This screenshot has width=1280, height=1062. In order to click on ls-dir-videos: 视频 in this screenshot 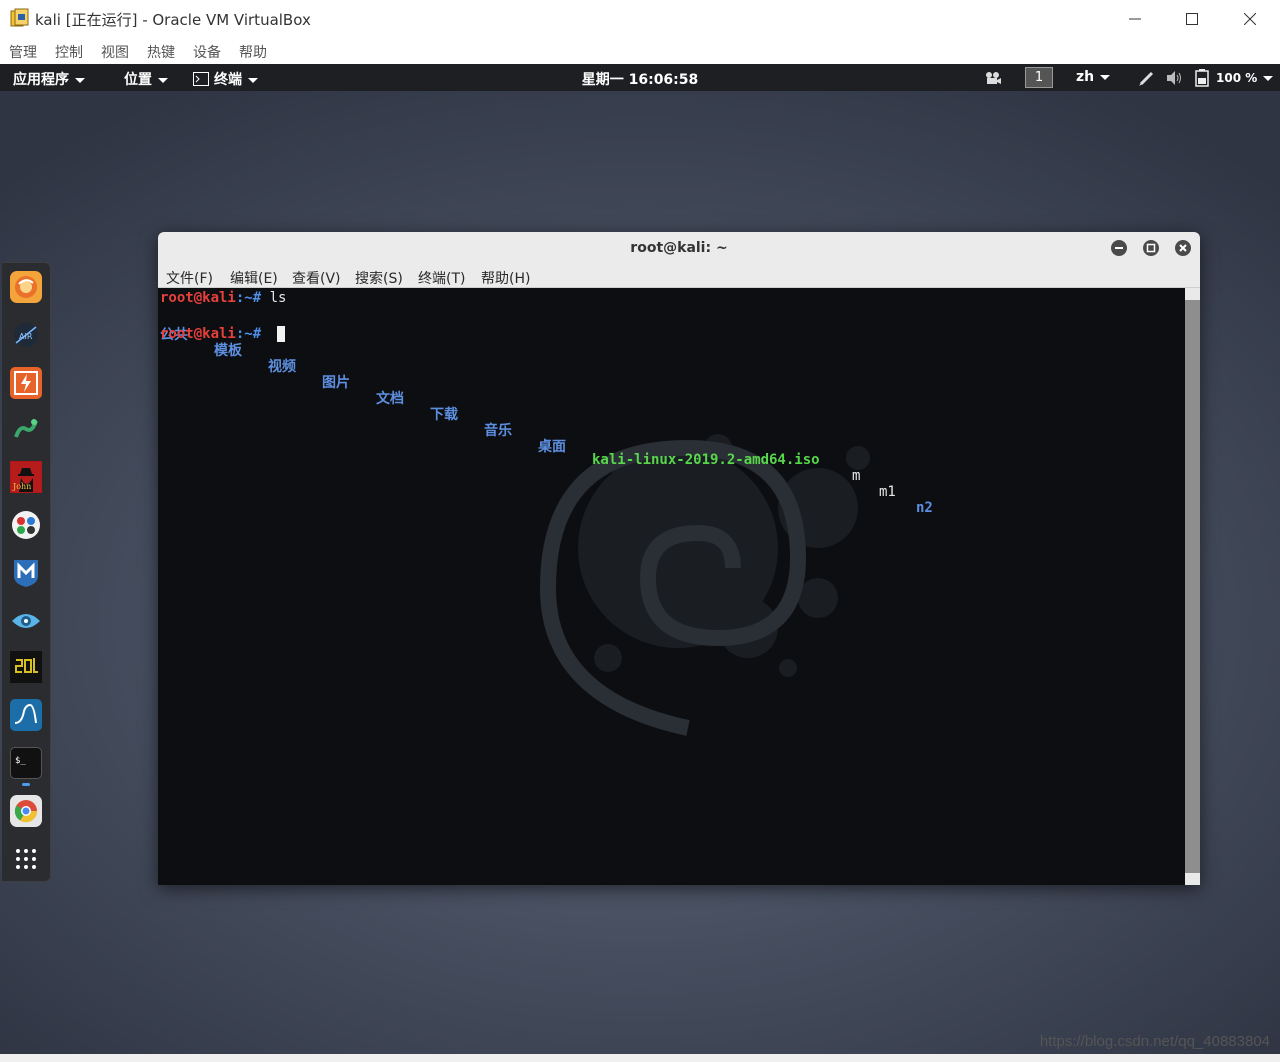, I will do `click(282, 367)`.